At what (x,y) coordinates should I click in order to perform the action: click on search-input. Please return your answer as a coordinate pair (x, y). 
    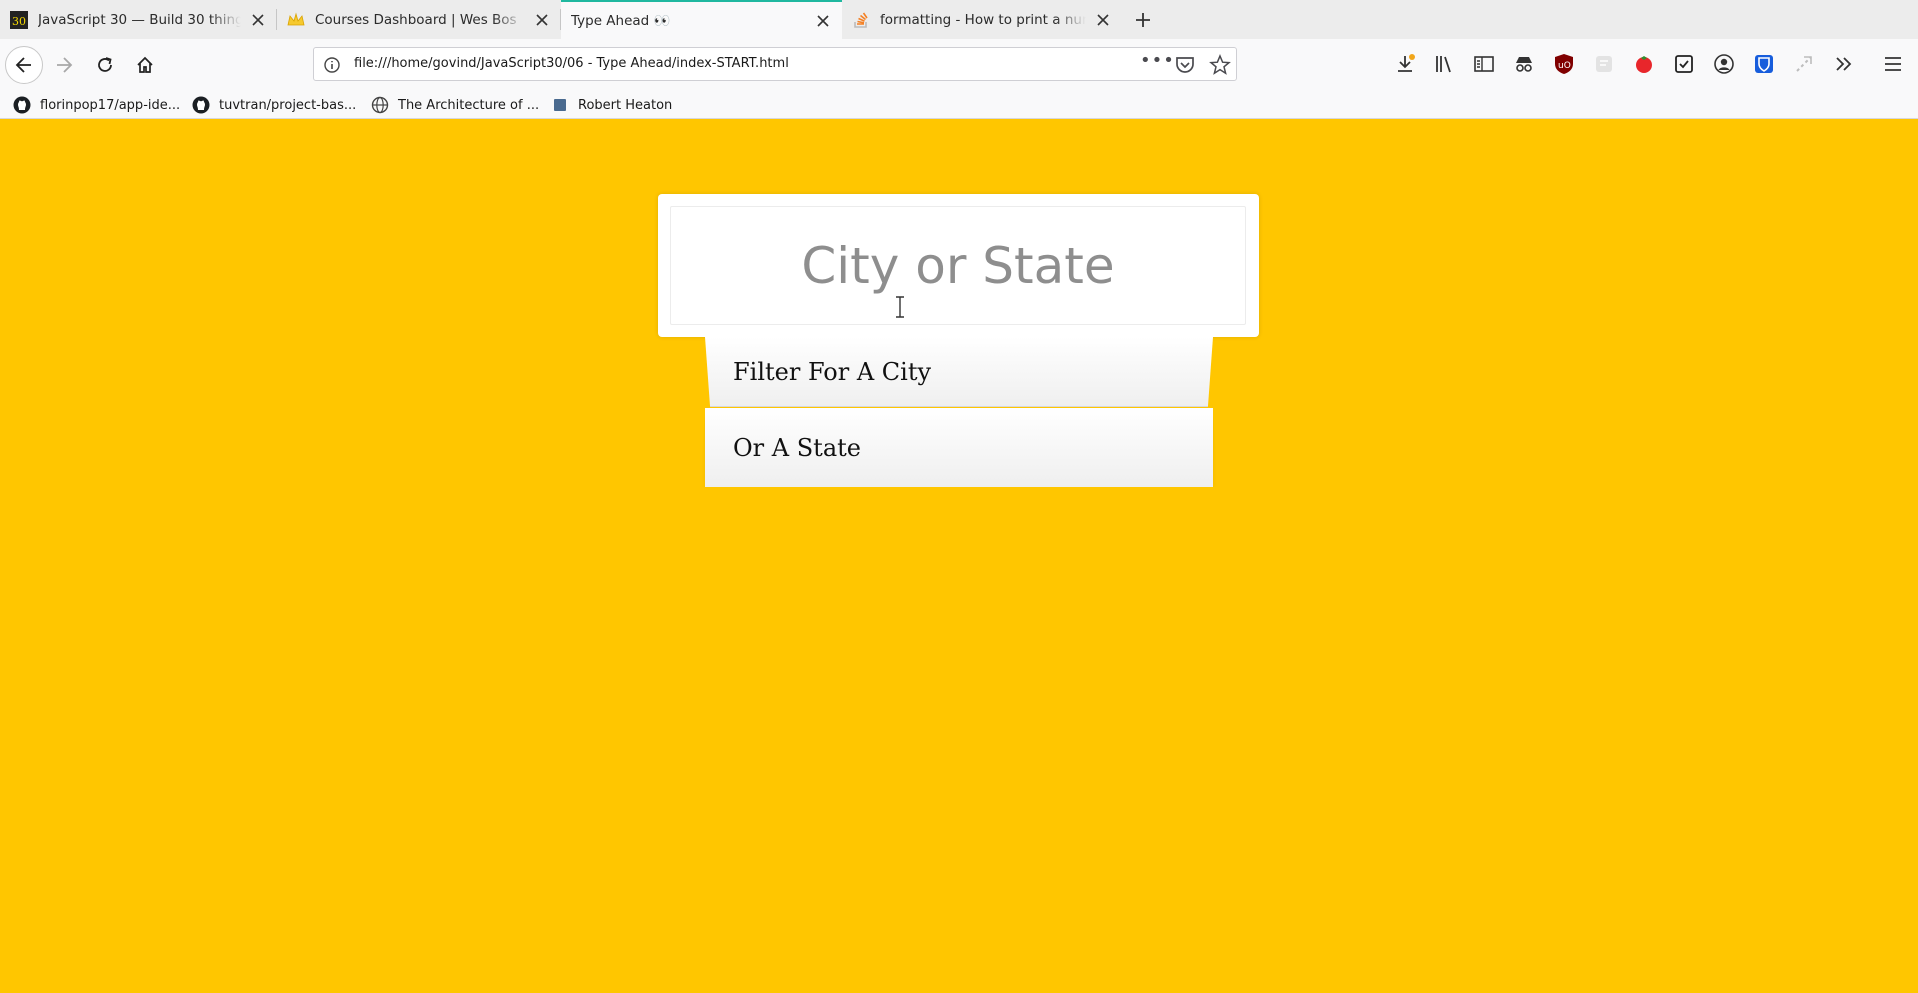
    Looking at the image, I should click on (958, 265).